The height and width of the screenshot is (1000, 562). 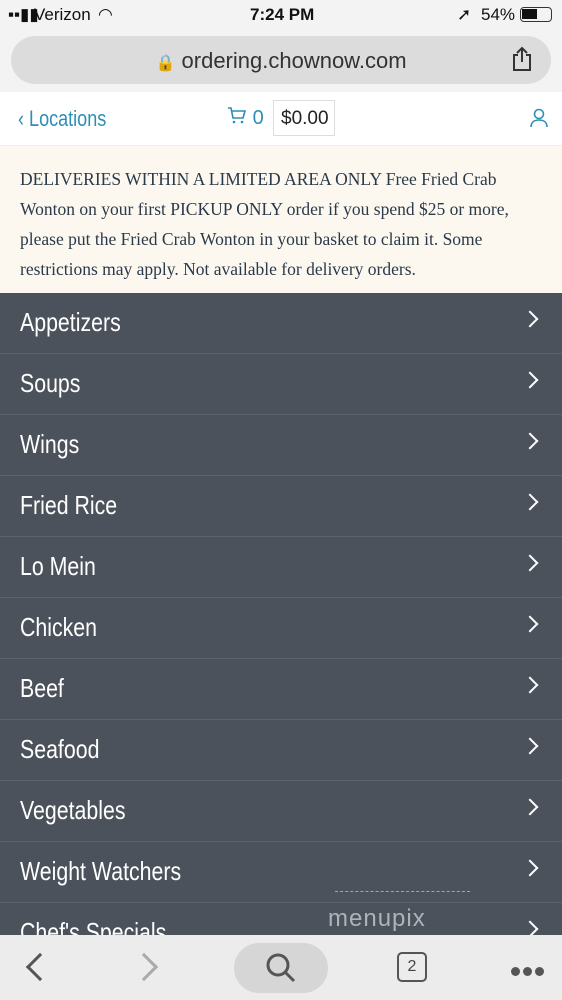 What do you see at coordinates (281, 445) in the screenshot?
I see `menu-category-wings: Wings` at bounding box center [281, 445].